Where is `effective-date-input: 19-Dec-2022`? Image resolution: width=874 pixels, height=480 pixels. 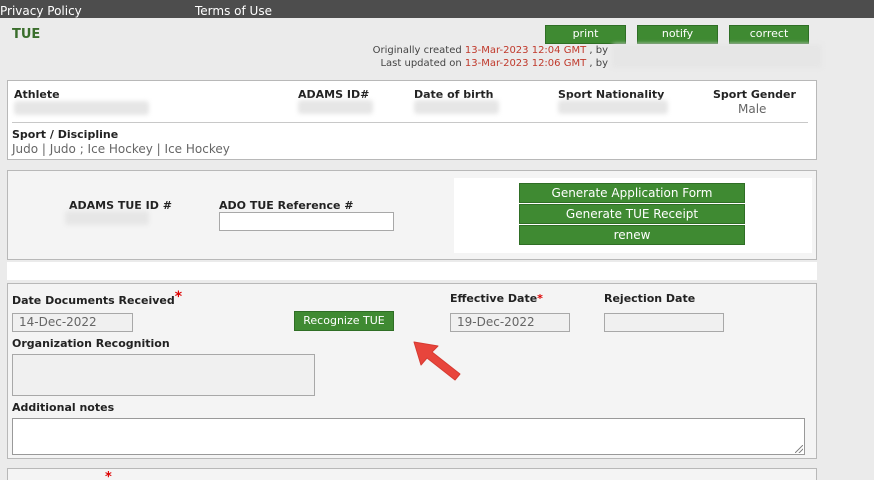
effective-date-input: 19-Dec-2022 is located at coordinates (510, 322).